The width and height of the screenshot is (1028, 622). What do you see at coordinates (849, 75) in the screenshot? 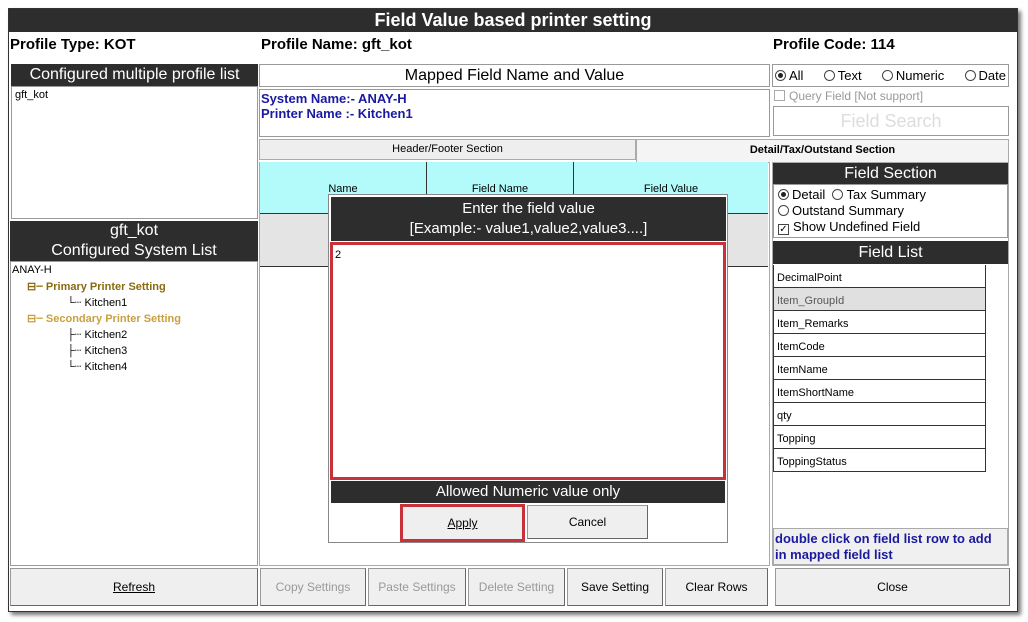
I see `filter-label: Text` at bounding box center [849, 75].